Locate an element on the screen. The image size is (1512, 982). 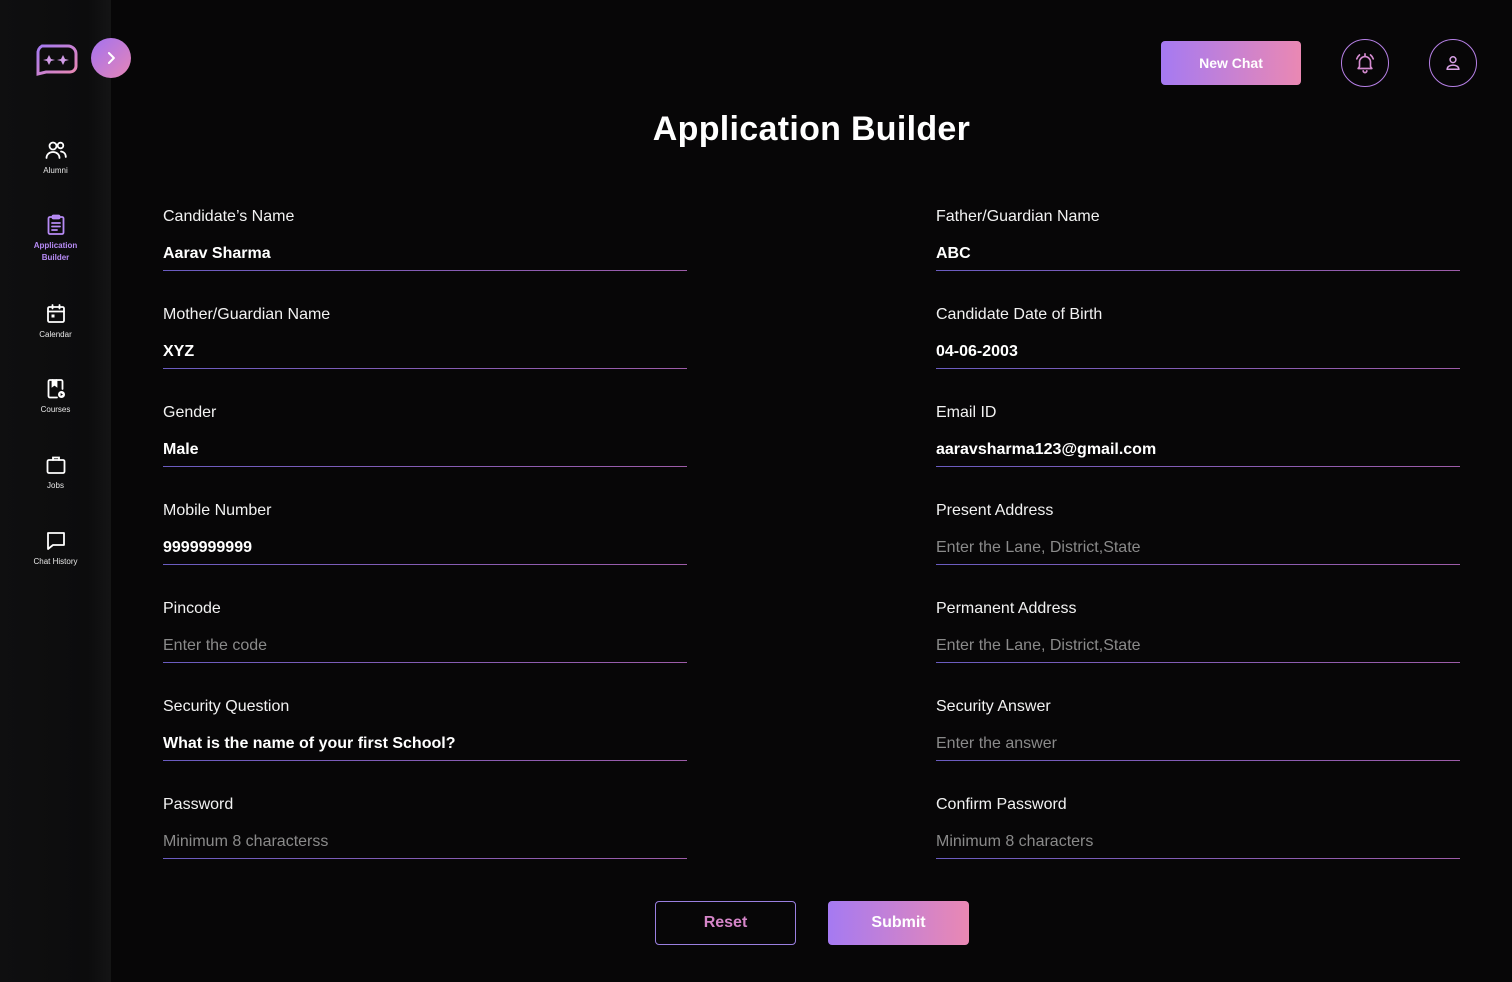
security-answer-input is located at coordinates (1198, 744).